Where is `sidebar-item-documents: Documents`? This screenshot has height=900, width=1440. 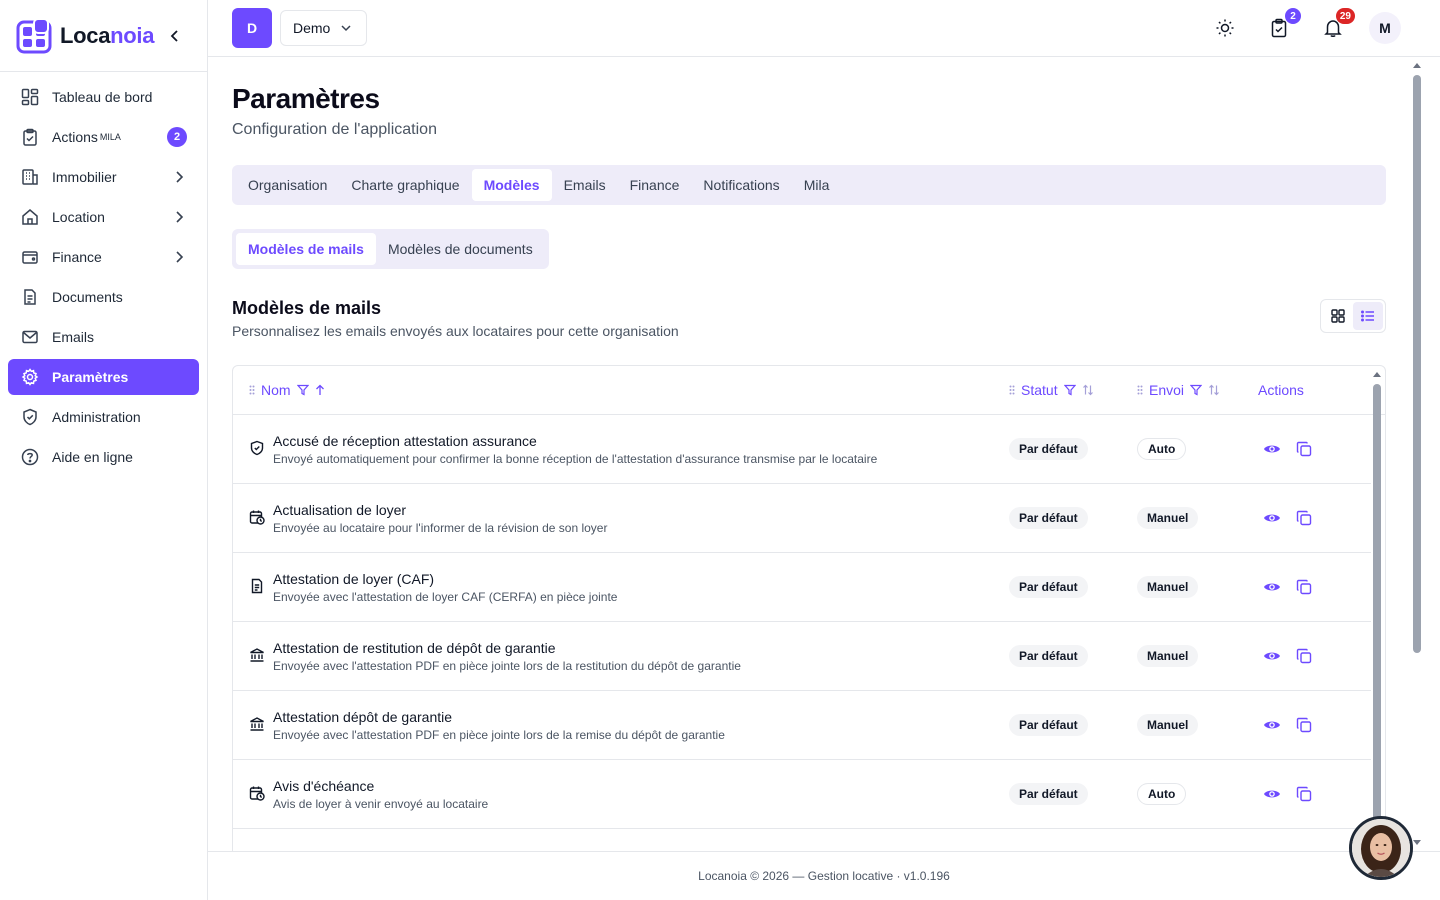 sidebar-item-documents: Documents is located at coordinates (103, 297).